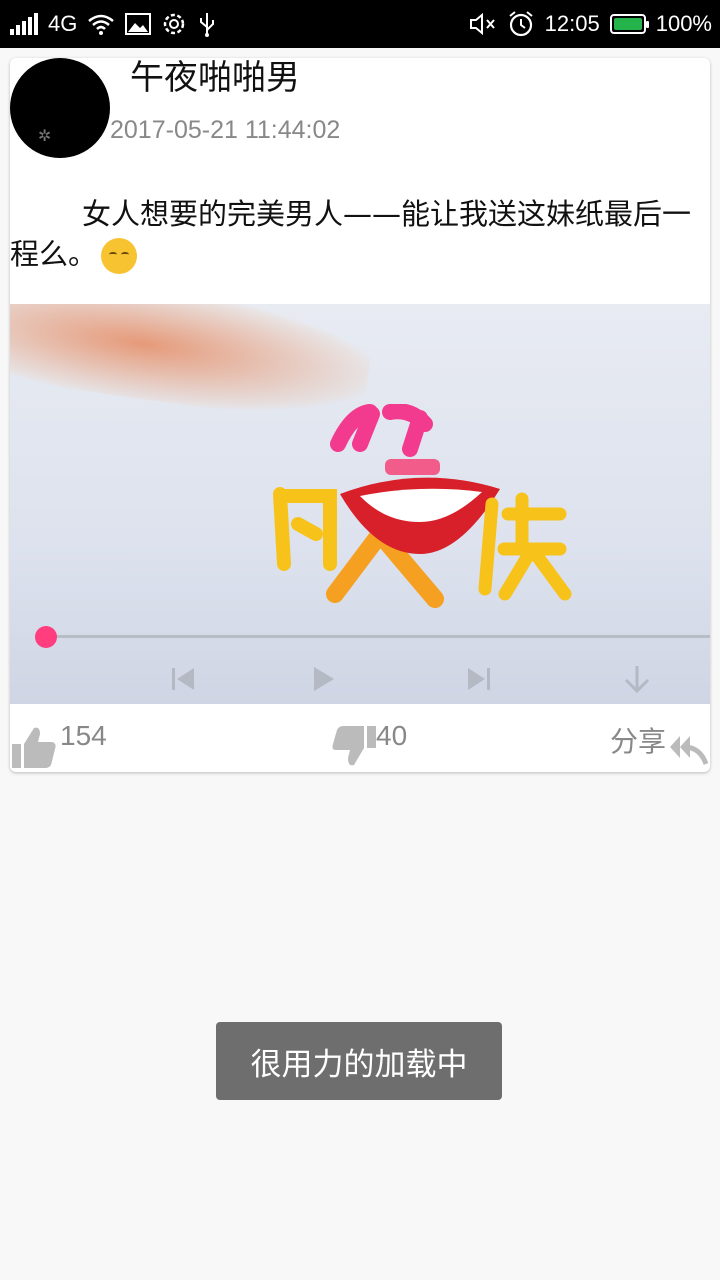 This screenshot has height=1280, width=720. What do you see at coordinates (215, 78) in the screenshot?
I see `username: 午夜啪啪男` at bounding box center [215, 78].